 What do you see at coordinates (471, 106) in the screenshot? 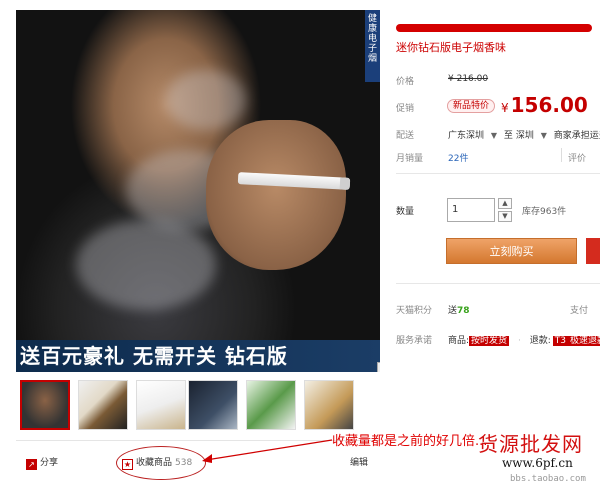
I see `promo-badge: 新品特价` at bounding box center [471, 106].